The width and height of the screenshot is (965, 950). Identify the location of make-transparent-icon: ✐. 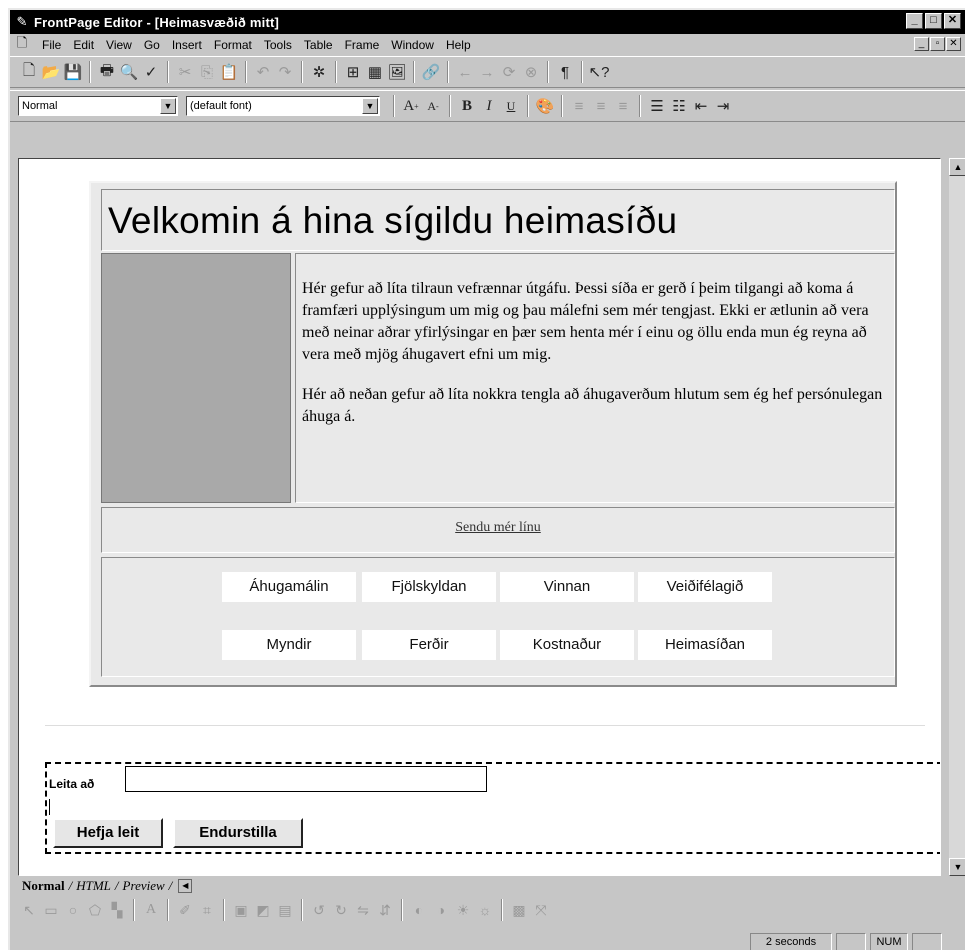
(185, 910).